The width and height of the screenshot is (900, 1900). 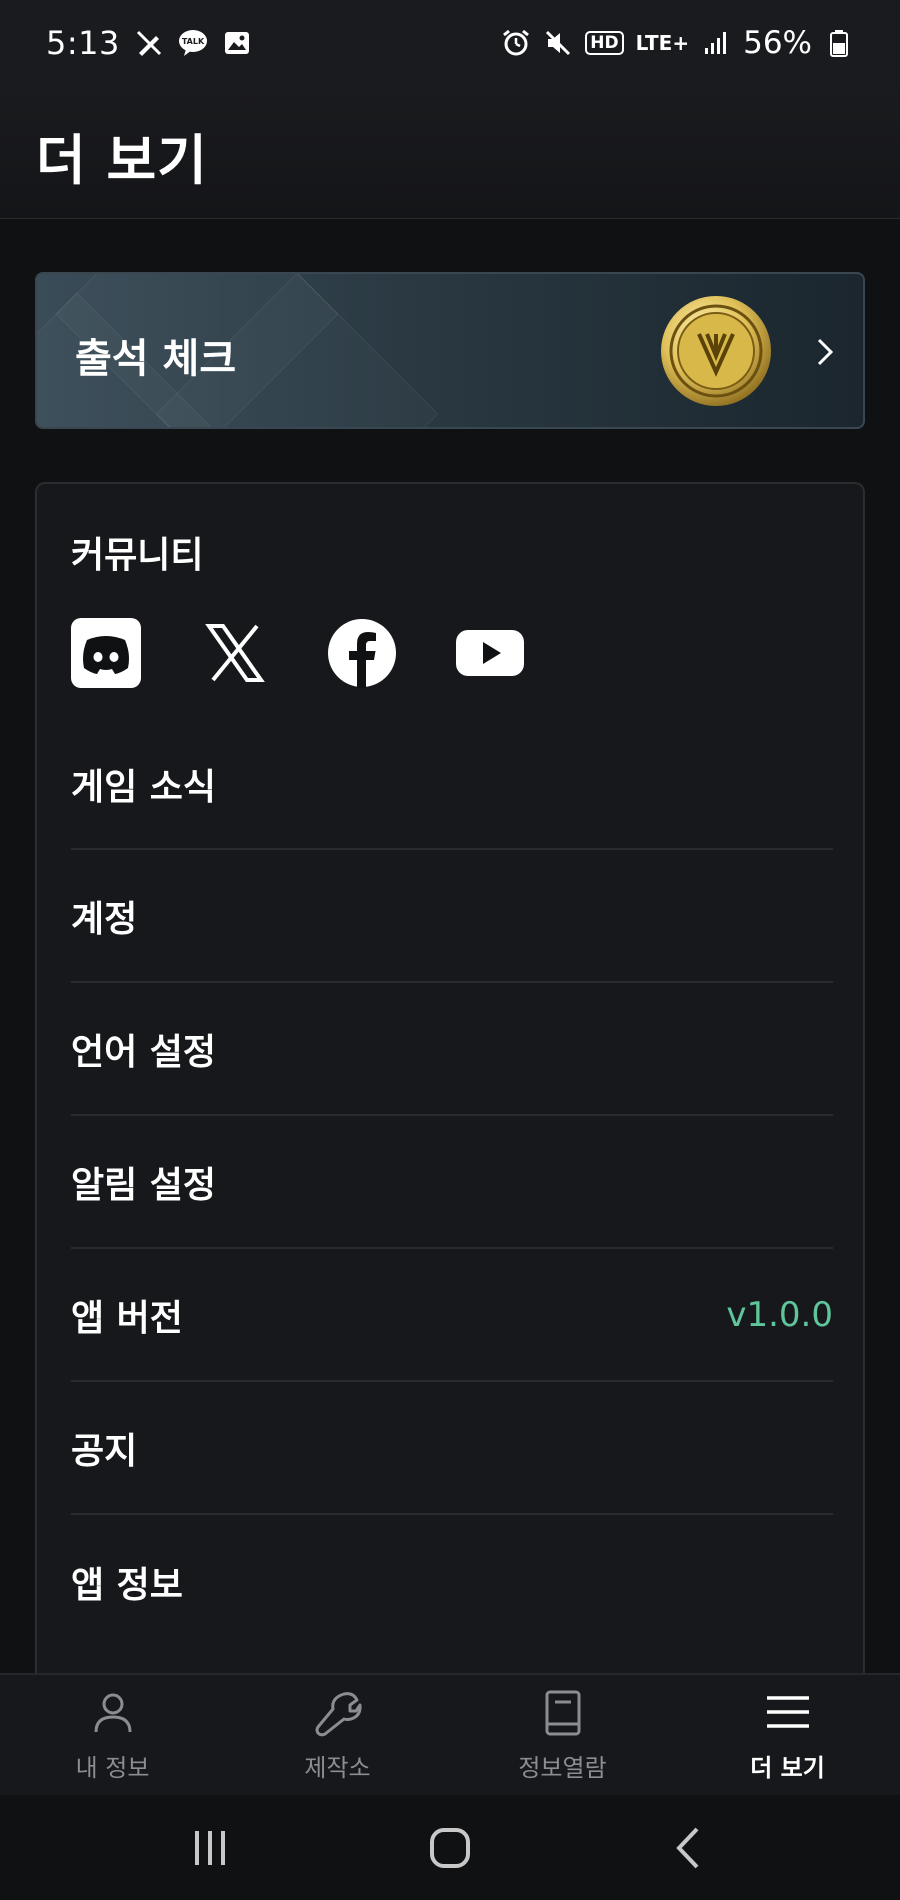 What do you see at coordinates (298, 653) in the screenshot?
I see `social-links` at bounding box center [298, 653].